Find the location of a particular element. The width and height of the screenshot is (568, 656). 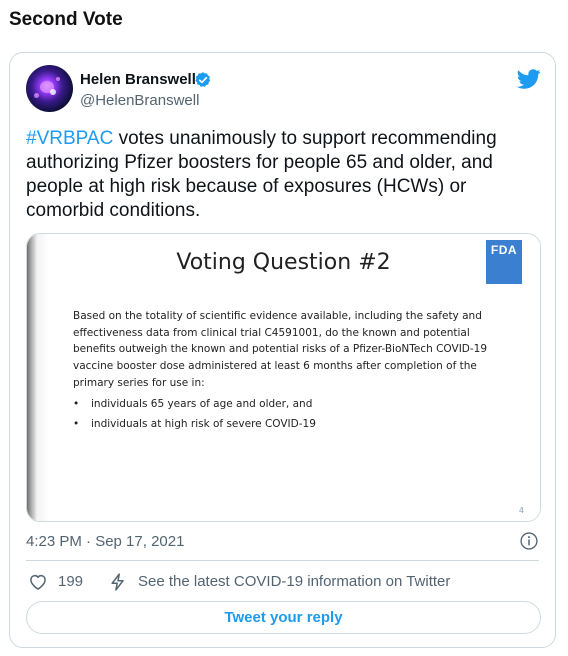

verified-badge-icon is located at coordinates (203, 79).